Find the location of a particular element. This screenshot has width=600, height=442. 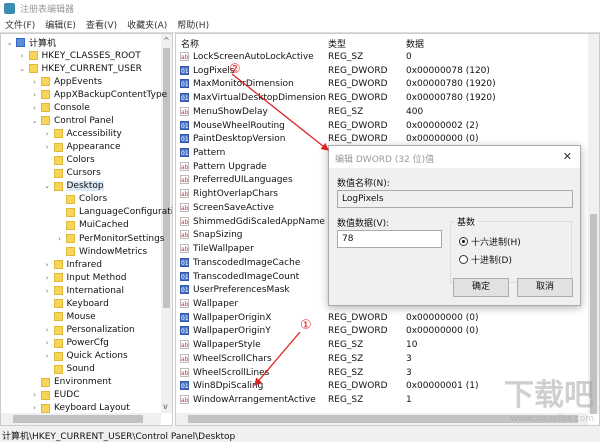

tree-item: Cursors is located at coordinates (72, 173).